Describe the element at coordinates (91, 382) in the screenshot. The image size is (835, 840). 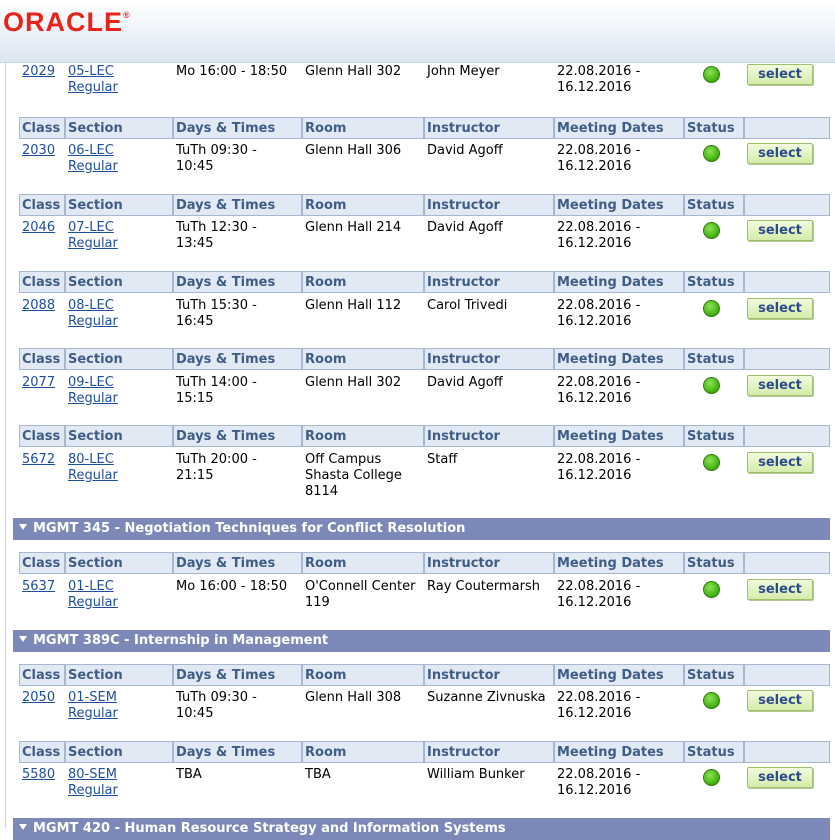
I see `section-link: 09-LEC` at that location.